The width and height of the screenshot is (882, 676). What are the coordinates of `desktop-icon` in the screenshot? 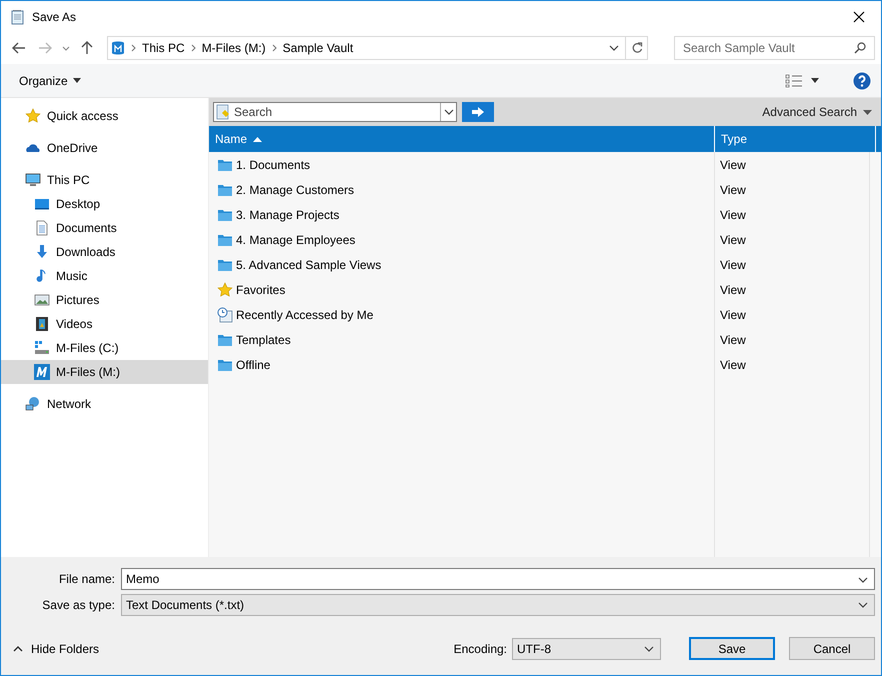 It's located at (42, 204).